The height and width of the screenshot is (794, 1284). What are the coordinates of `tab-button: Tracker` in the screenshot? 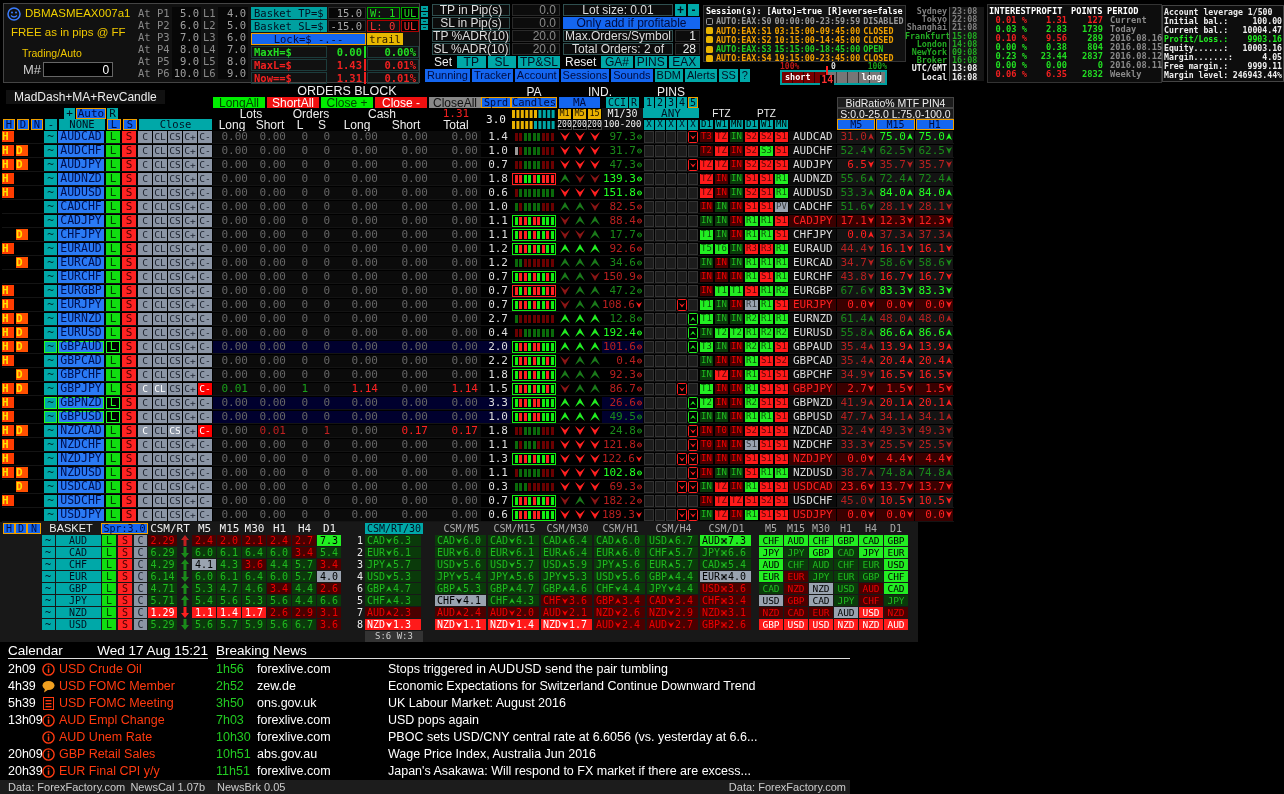 It's located at (492, 75).